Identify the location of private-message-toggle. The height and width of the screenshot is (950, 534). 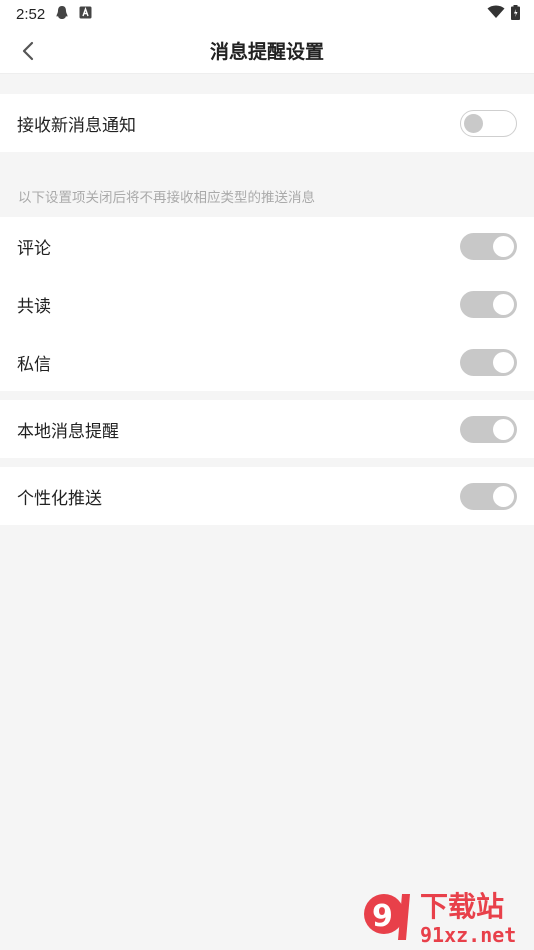
(488, 362).